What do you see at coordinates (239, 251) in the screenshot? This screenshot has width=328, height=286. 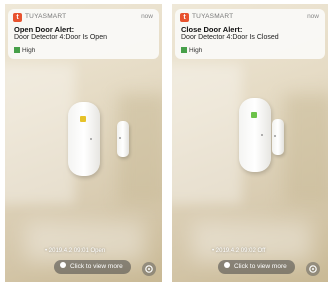 I see `event-log-text: • 2019.4.2 09:02 Off` at bounding box center [239, 251].